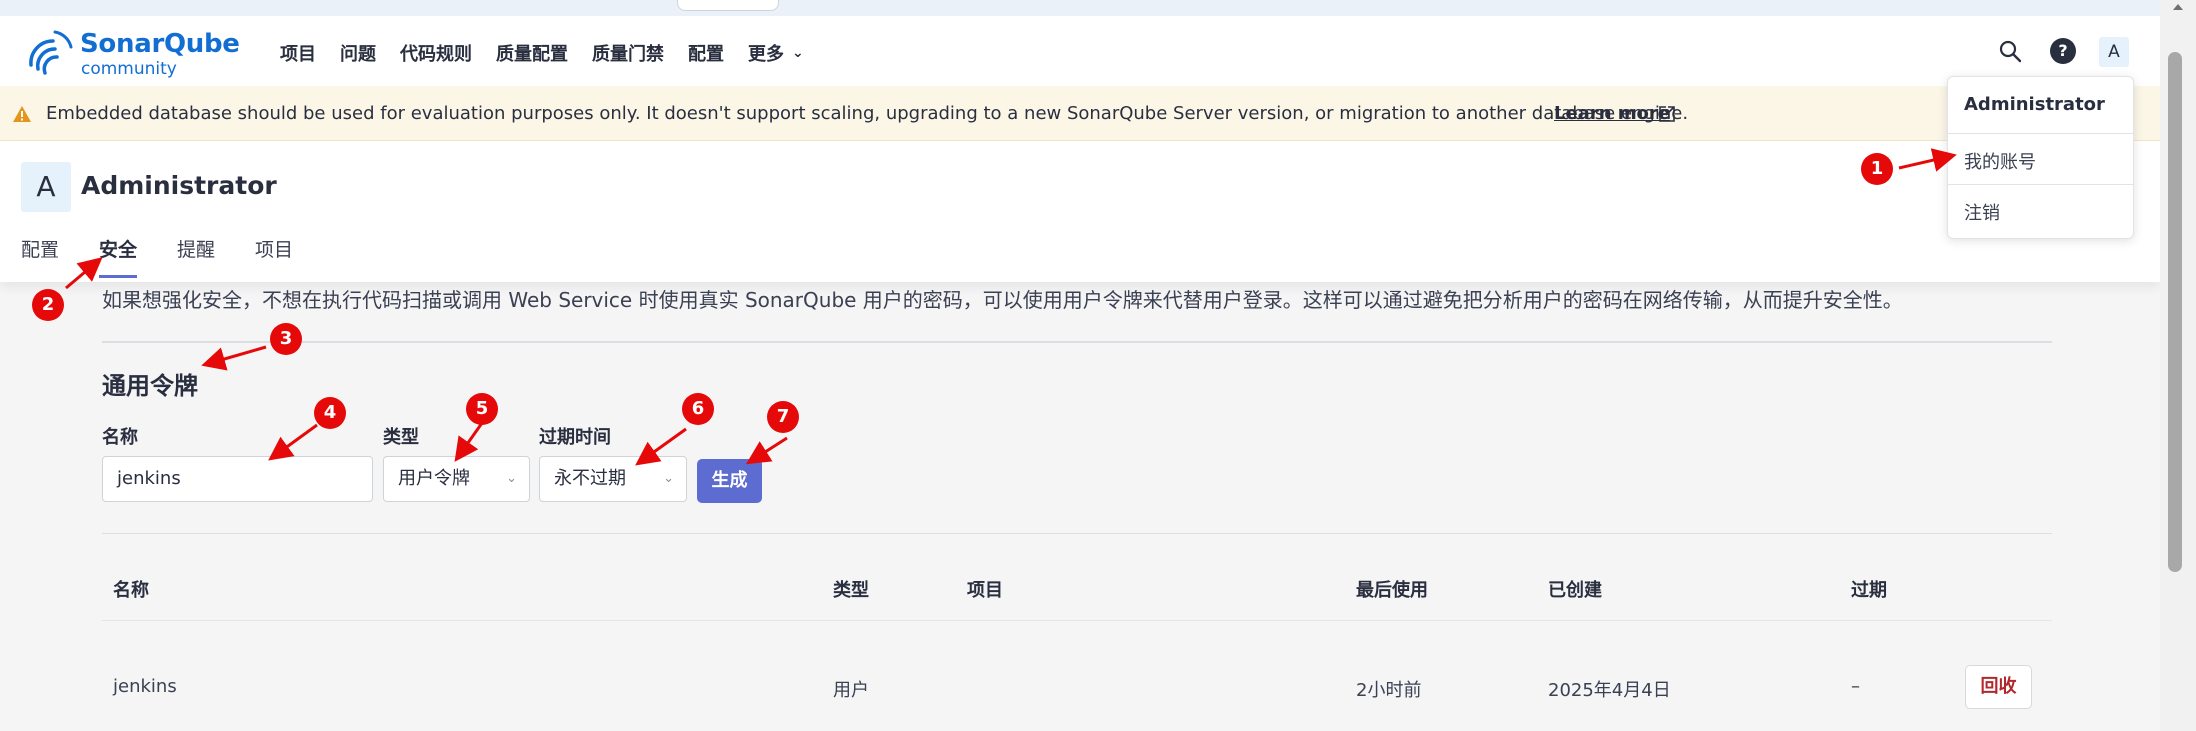 The width and height of the screenshot is (2196, 731). Describe the element at coordinates (1077, 342) in the screenshot. I see `section-divider` at that location.